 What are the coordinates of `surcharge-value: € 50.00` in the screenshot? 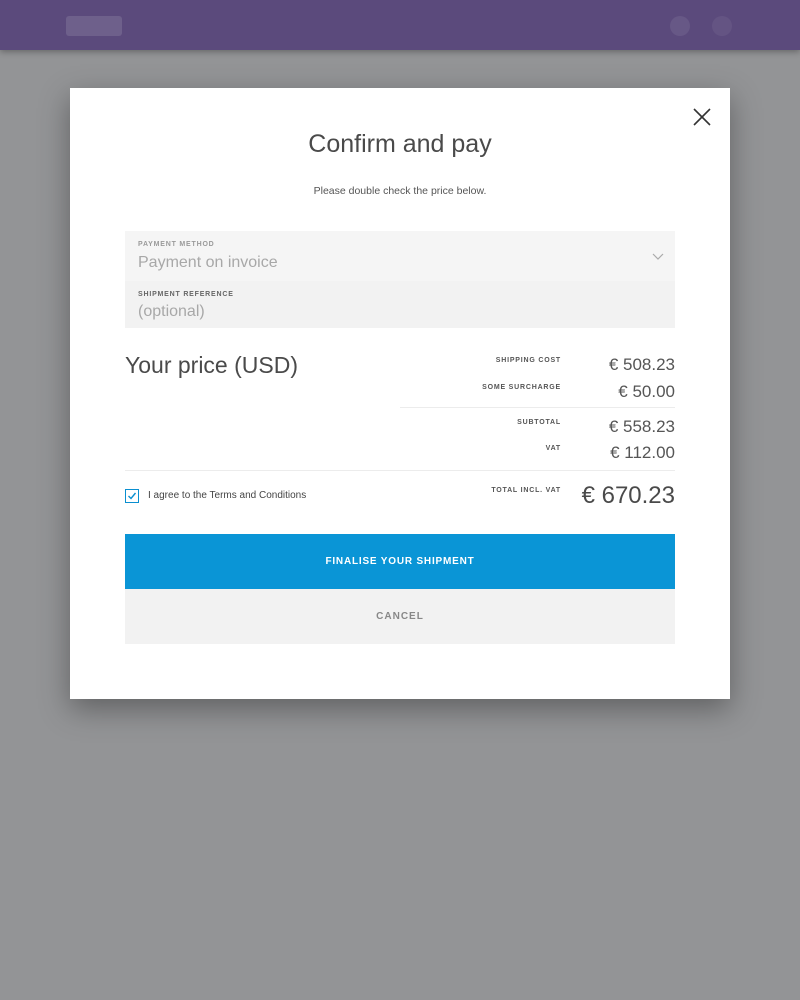 It's located at (646, 391).